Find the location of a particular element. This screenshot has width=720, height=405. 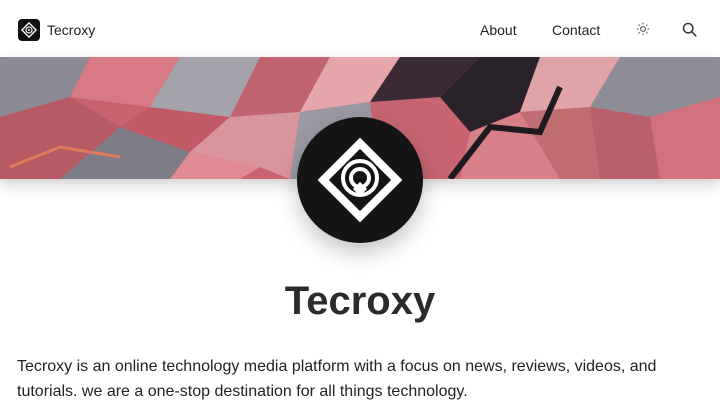

profile-title: Tecroxy is located at coordinates (360, 301).